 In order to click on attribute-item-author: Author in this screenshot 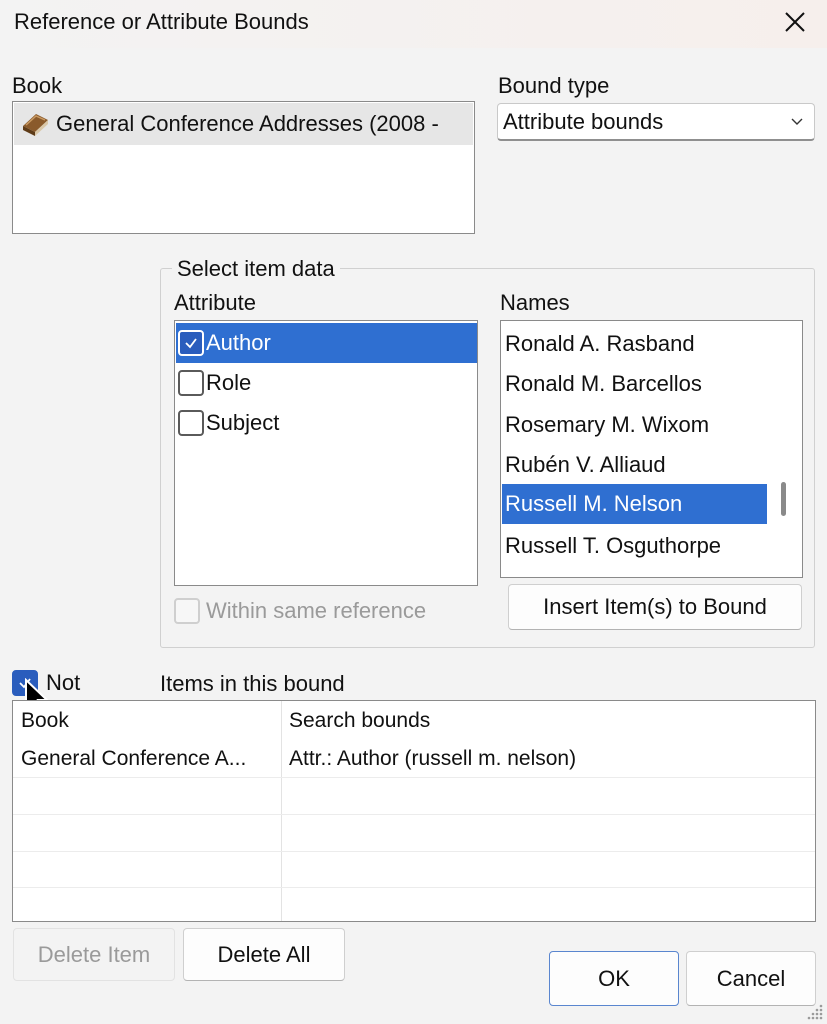, I will do `click(326, 343)`.